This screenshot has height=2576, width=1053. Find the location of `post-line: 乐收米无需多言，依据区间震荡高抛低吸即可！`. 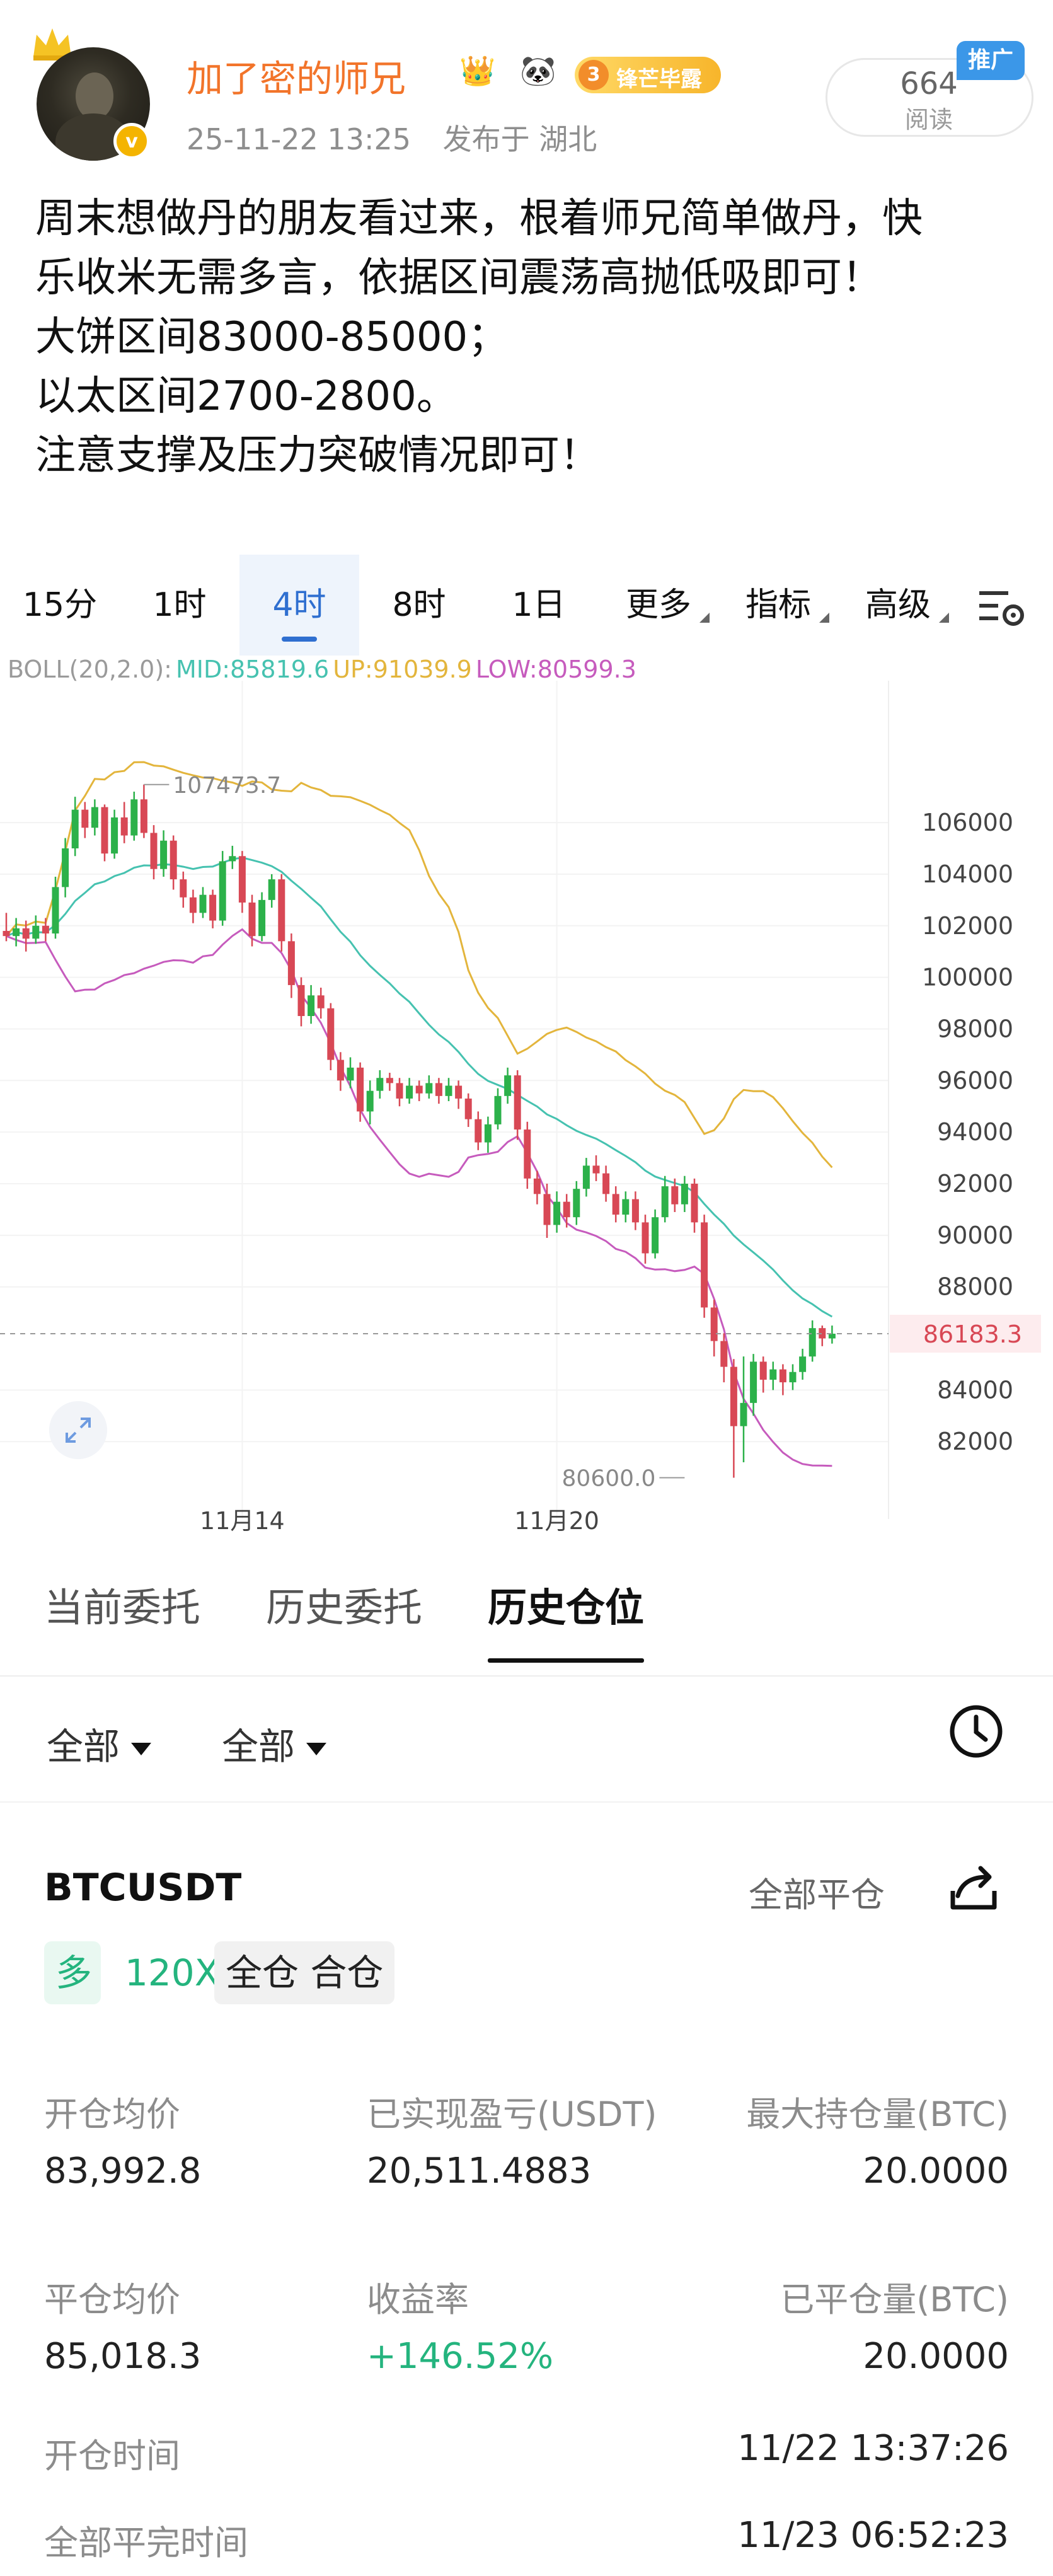

post-line: 乐收米无需多言，依据区间震荡高抛低吸即可！ is located at coordinates (458, 278).